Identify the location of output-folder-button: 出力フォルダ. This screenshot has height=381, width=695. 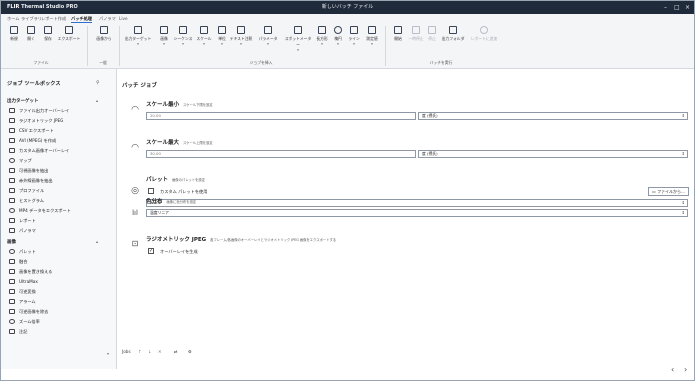
(453, 34).